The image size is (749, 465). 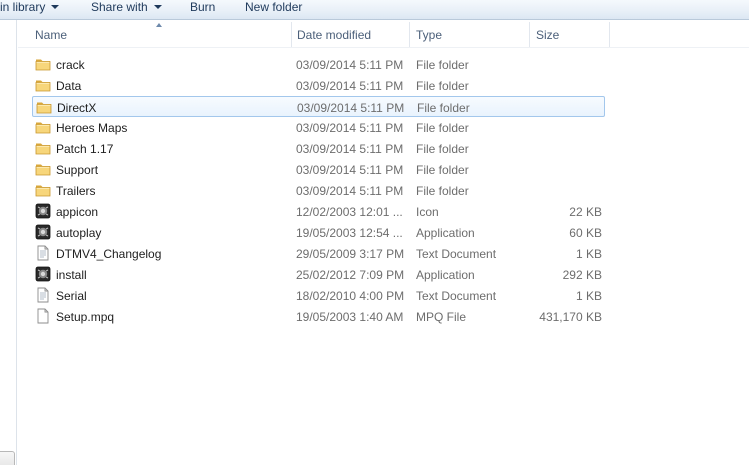 I want to click on file-date-modified: 25/02/2012 7:09 PM, so click(x=350, y=275).